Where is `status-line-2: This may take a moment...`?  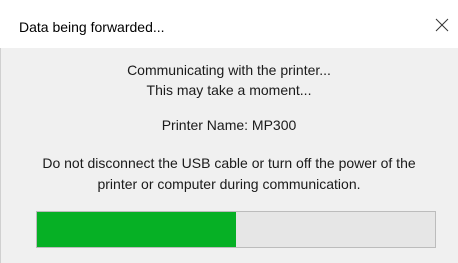 status-line-2: This may take a moment... is located at coordinates (229, 90).